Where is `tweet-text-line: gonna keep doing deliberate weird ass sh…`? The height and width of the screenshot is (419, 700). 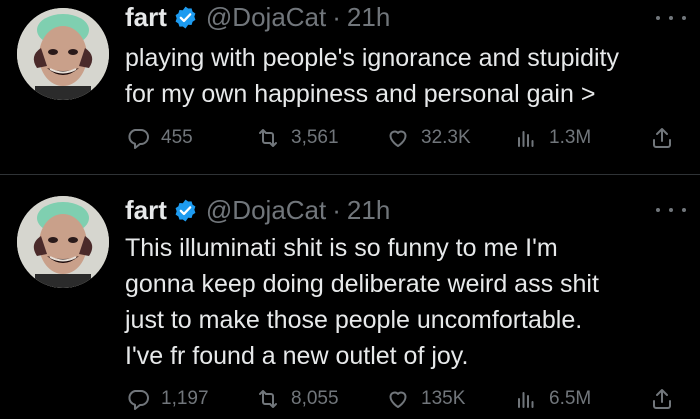
tweet-text-line: gonna keep doing deliberate weird ass sh… is located at coordinates (362, 284).